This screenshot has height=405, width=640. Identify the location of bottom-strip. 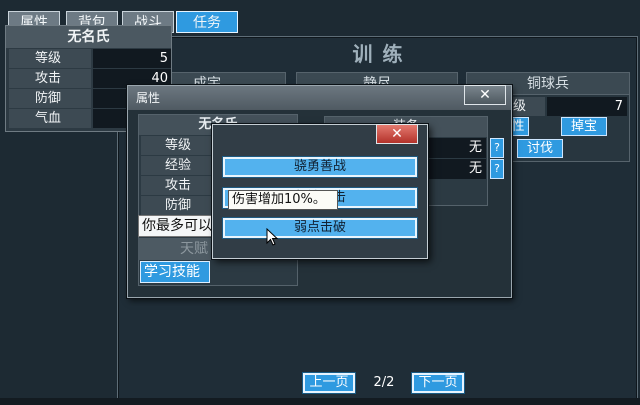
(320, 401).